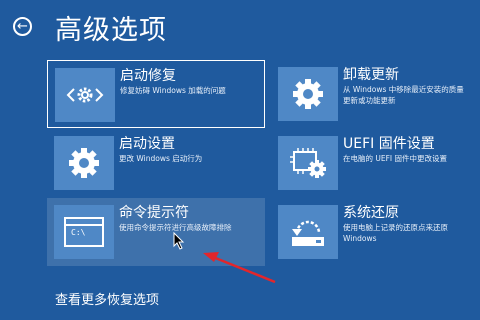 This screenshot has width=480, height=320. What do you see at coordinates (308, 232) in the screenshot?
I see `system-restore-icon` at bounding box center [308, 232].